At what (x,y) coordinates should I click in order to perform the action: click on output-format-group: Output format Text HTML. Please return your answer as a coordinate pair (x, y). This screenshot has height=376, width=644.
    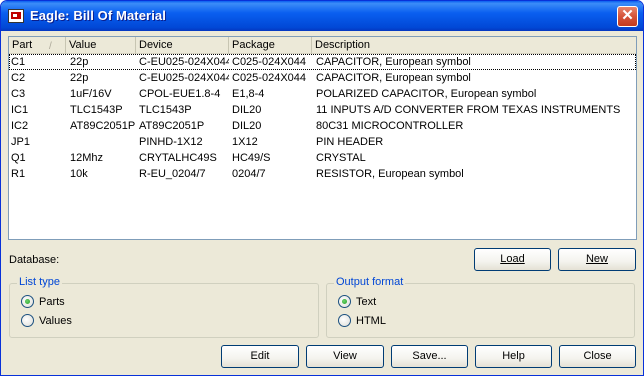
    Looking at the image, I should click on (480, 307).